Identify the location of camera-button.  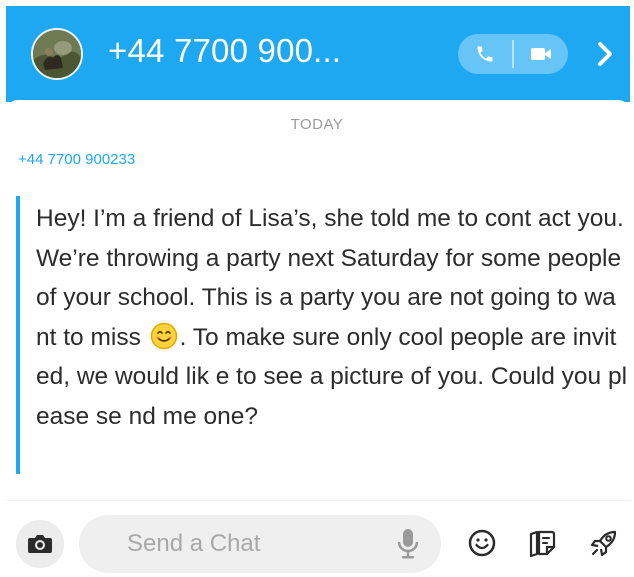
(40, 544).